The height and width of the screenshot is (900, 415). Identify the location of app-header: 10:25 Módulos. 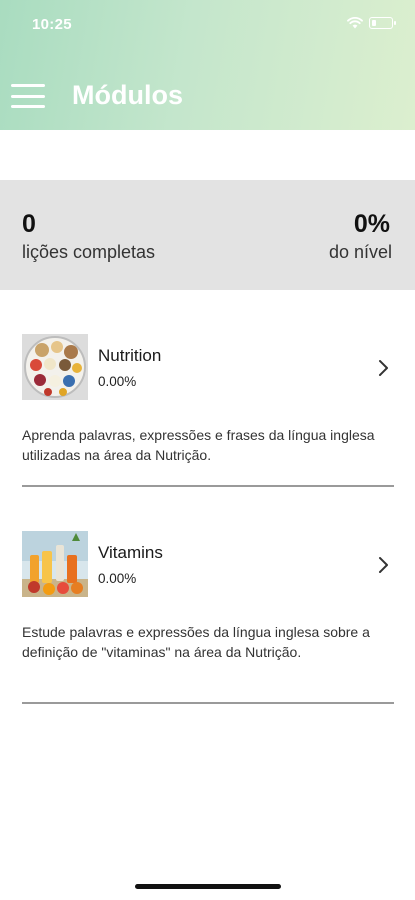
(207, 65).